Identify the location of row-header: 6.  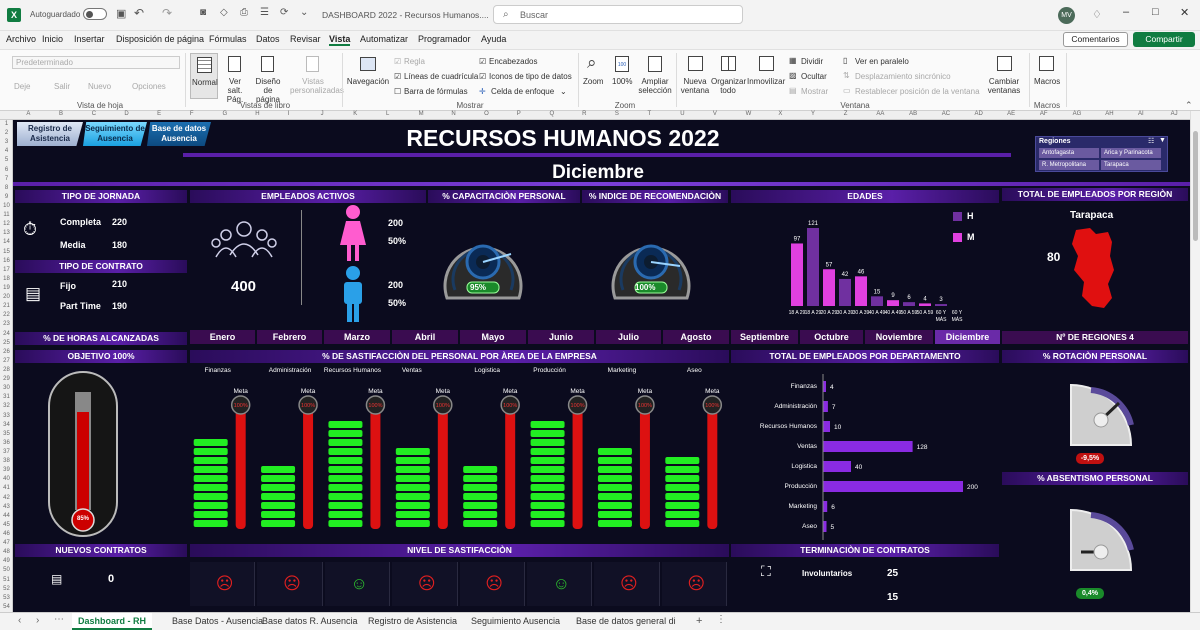
(6, 170).